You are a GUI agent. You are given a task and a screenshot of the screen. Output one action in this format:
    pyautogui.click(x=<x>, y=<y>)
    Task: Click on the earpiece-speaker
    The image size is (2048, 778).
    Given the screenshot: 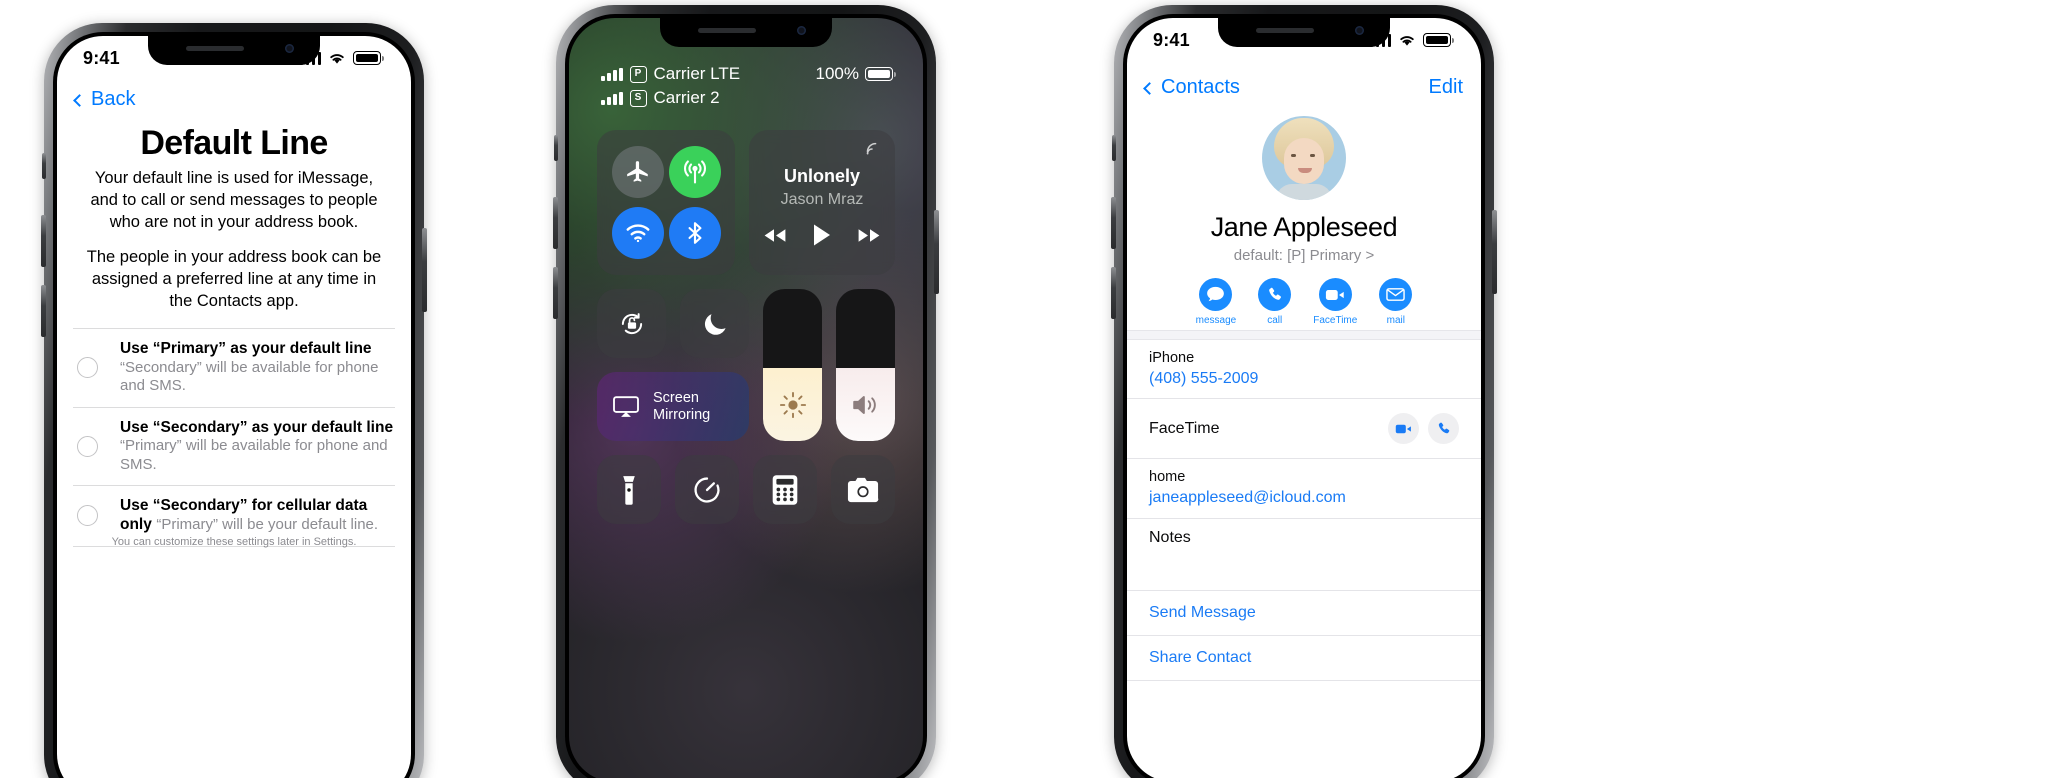 What is the action you would take?
    pyautogui.click(x=727, y=30)
    